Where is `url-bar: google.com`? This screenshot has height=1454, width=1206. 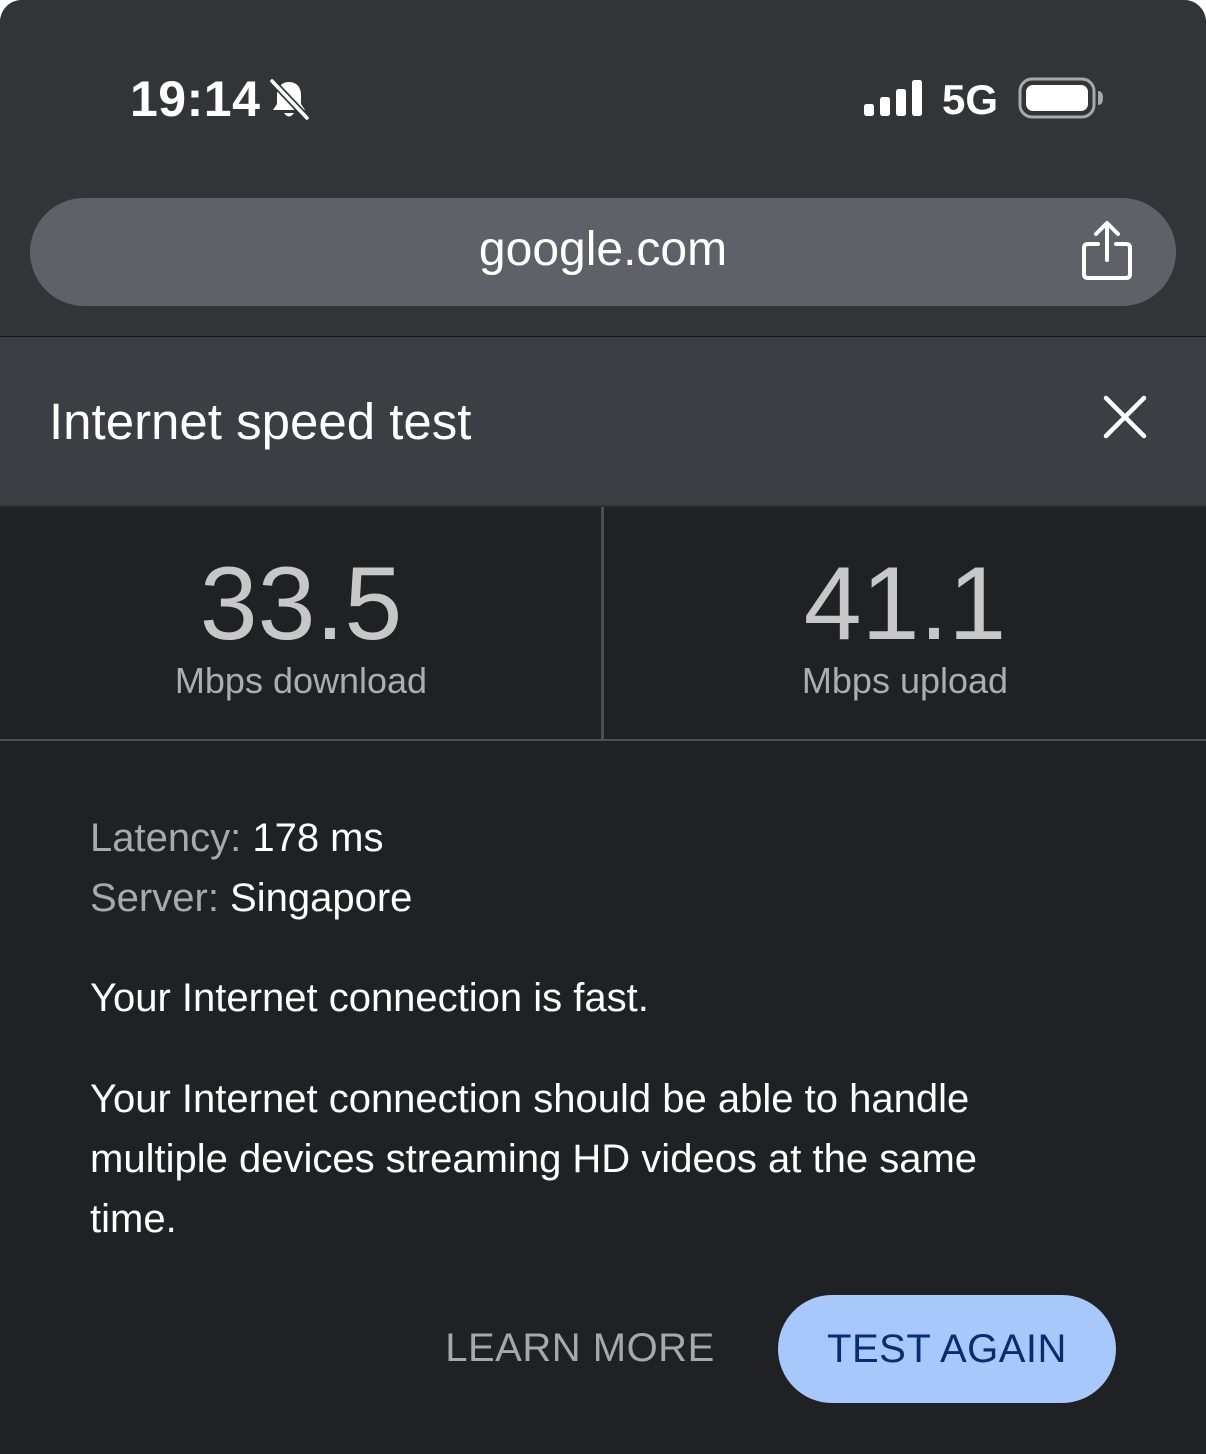 url-bar: google.com is located at coordinates (603, 252).